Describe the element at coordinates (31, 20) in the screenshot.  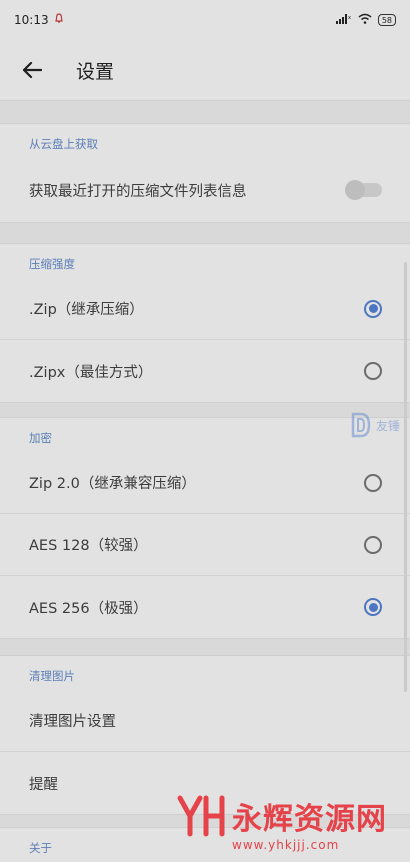
I see `status-time: 10:13` at that location.